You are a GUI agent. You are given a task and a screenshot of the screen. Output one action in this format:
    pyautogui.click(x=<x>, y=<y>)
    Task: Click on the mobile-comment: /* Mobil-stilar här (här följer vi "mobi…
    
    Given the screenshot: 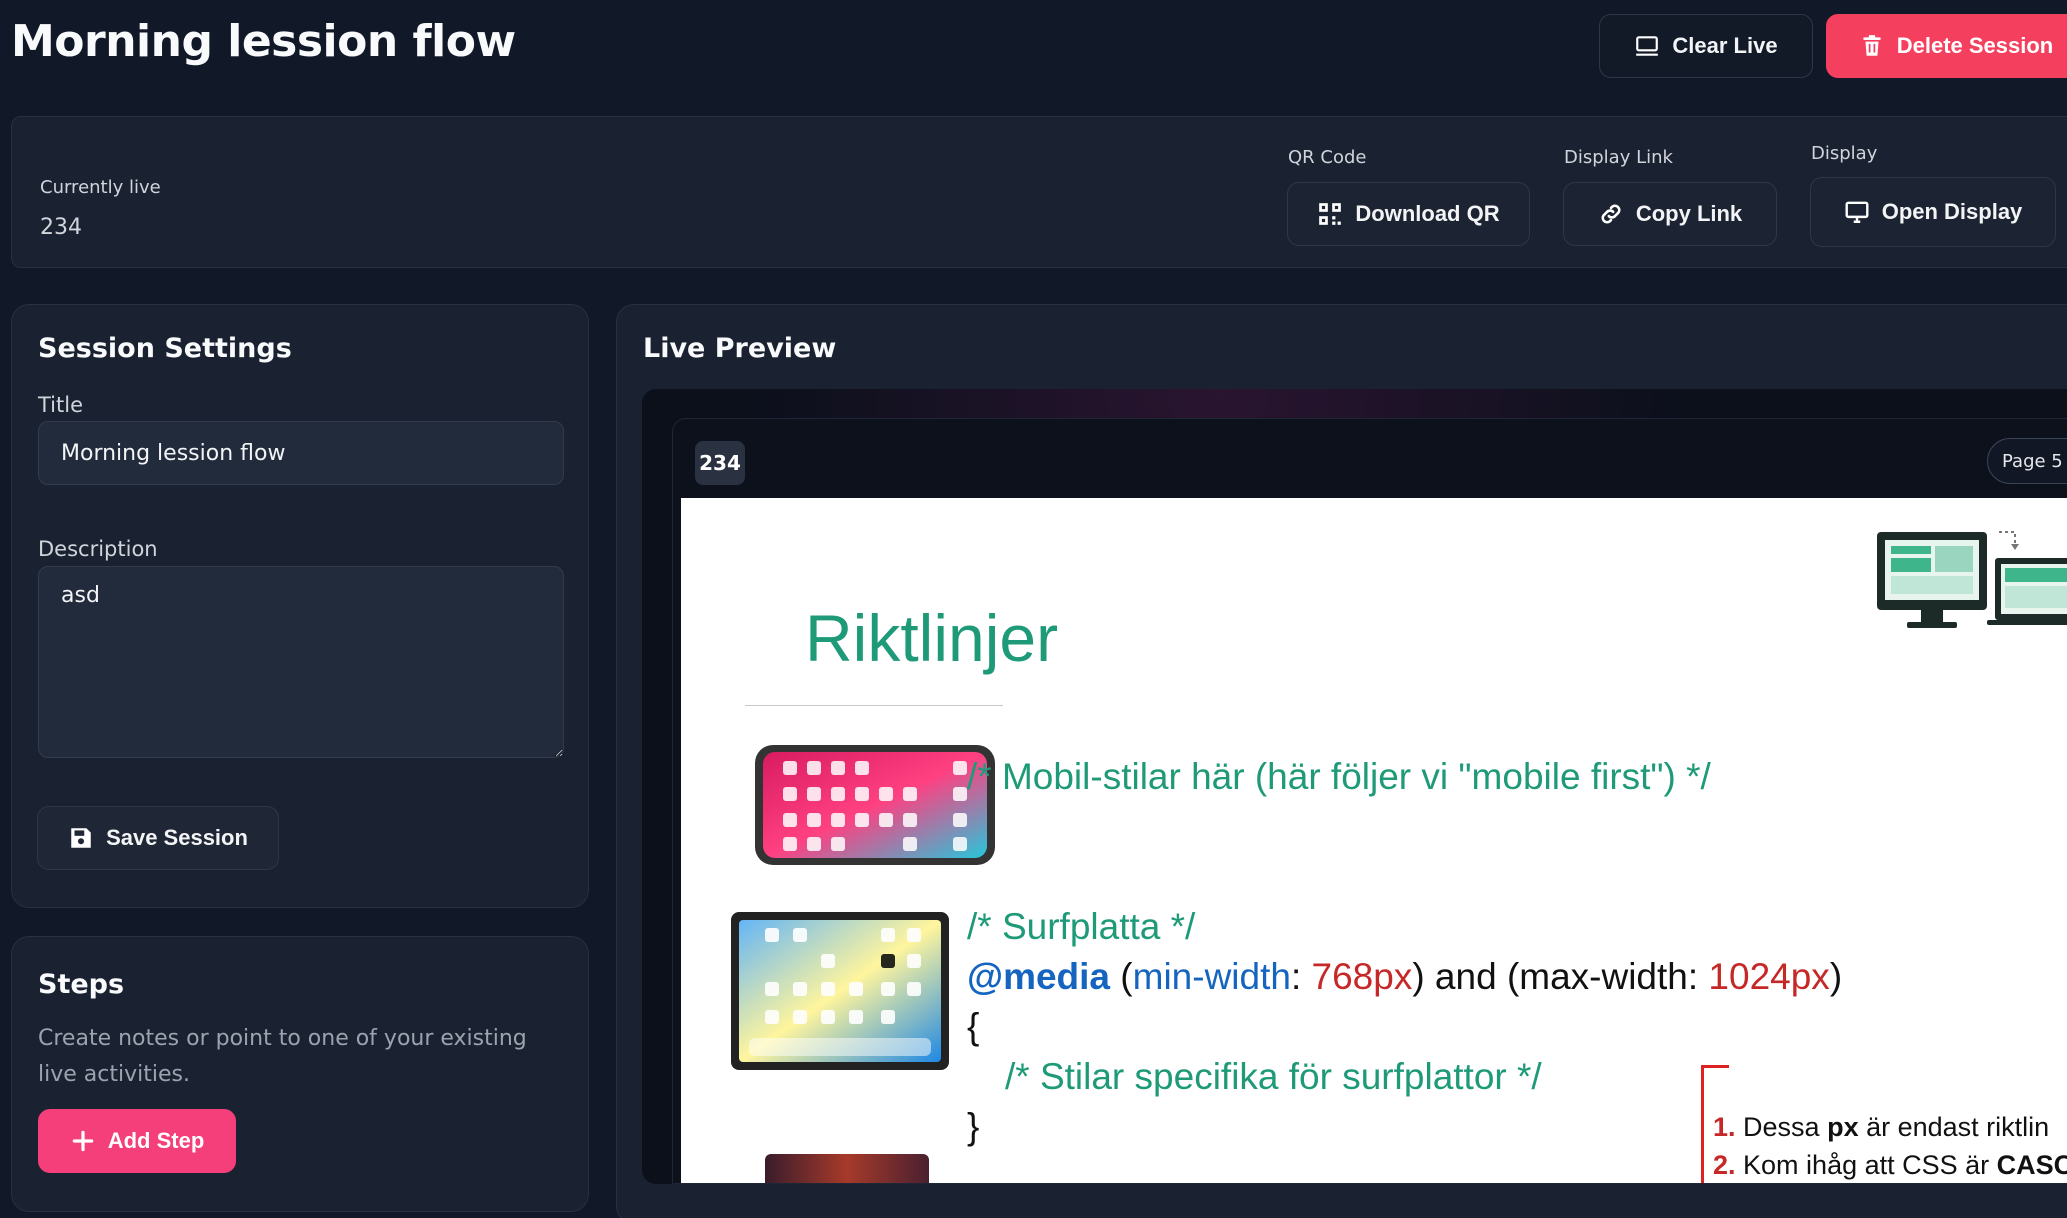 What is the action you would take?
    pyautogui.click(x=1339, y=776)
    